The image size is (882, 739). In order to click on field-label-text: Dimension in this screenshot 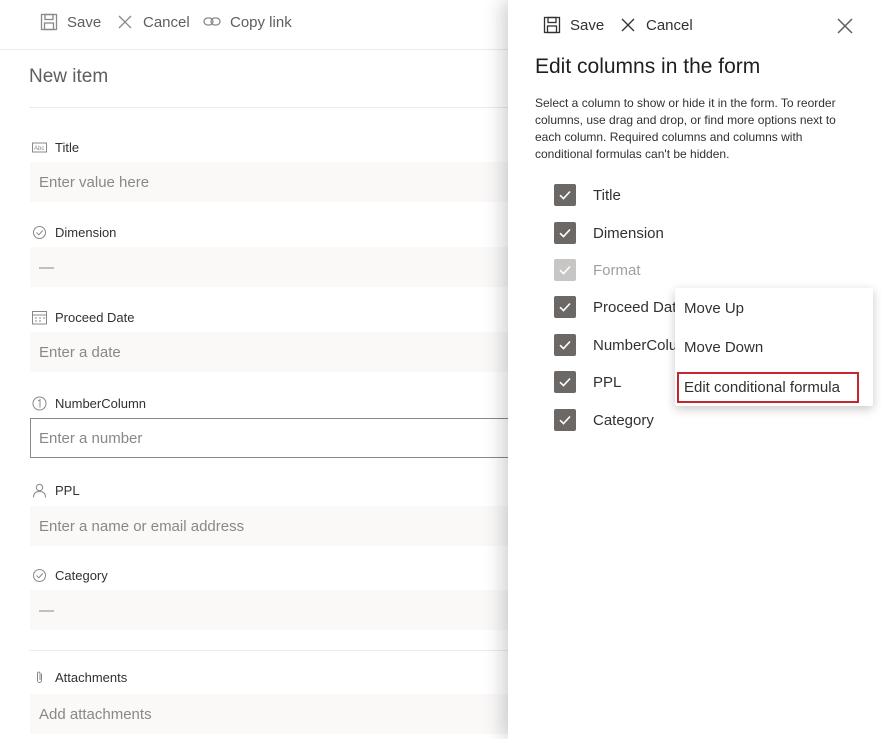, I will do `click(86, 232)`.